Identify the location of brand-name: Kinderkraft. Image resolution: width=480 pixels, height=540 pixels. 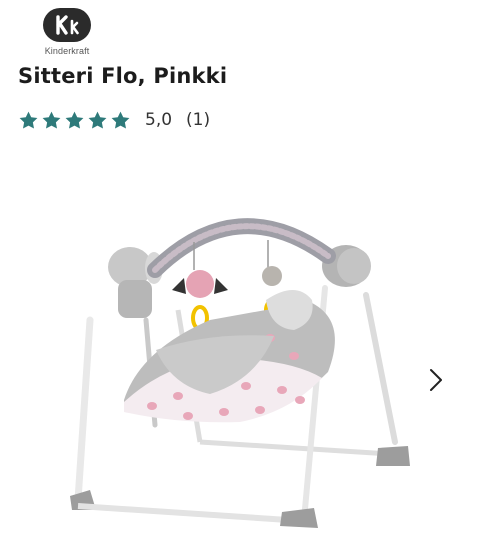
(67, 51).